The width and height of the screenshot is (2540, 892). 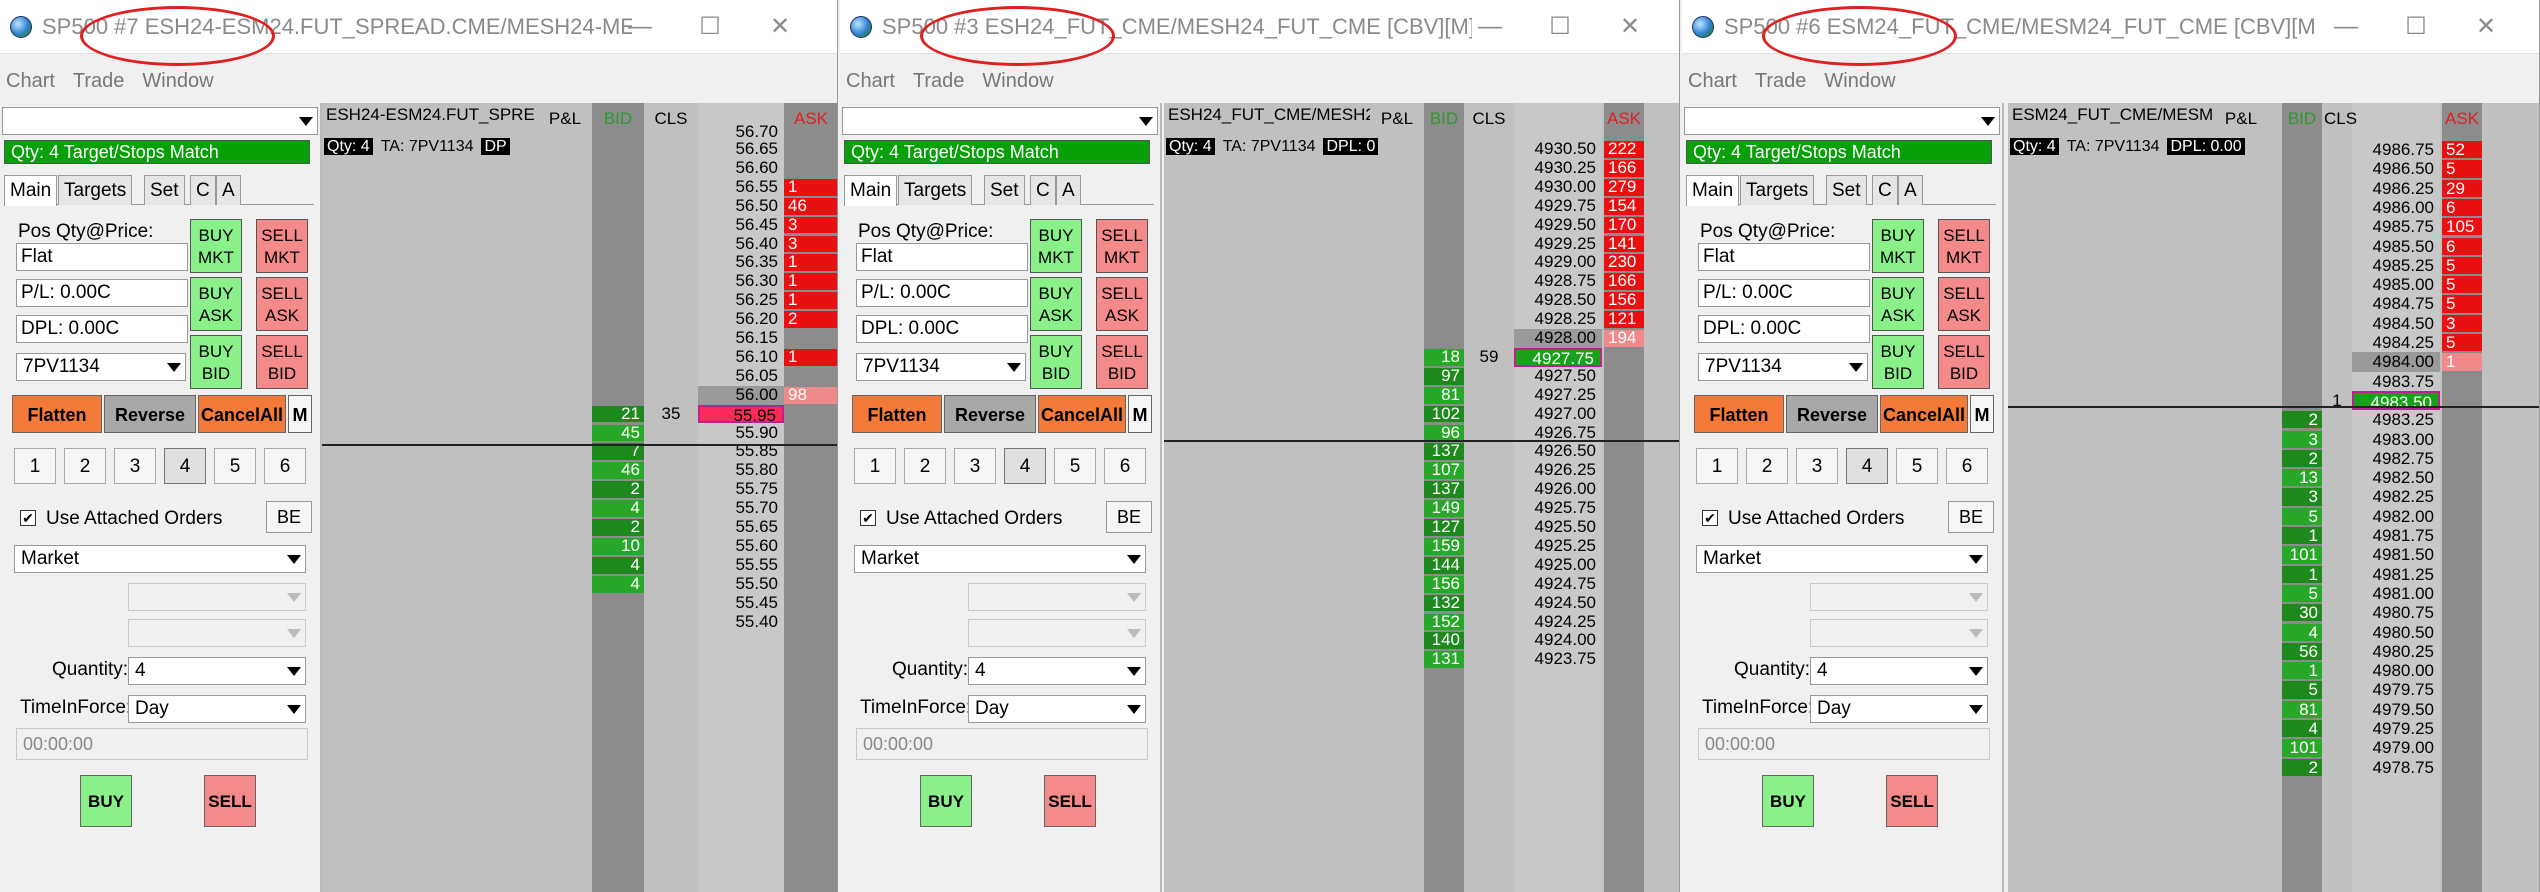 I want to click on qty-preset-2: 2, so click(x=925, y=466).